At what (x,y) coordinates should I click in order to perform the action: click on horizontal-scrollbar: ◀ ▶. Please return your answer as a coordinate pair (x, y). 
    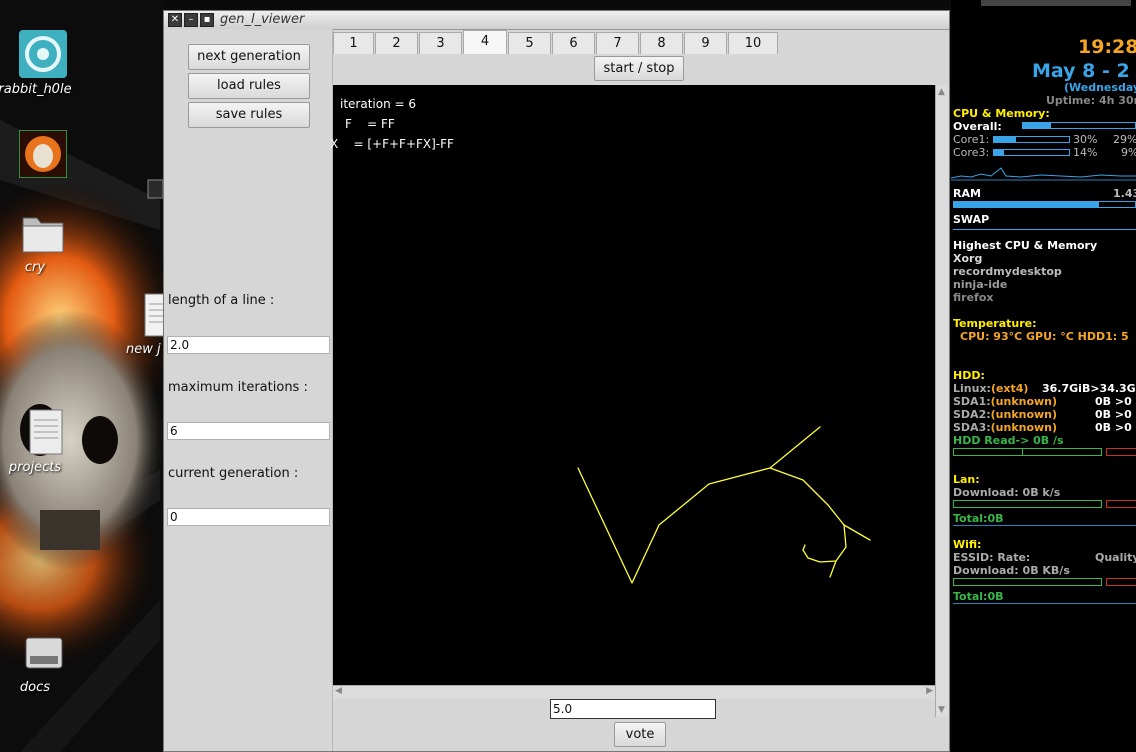
    Looking at the image, I should click on (634, 692).